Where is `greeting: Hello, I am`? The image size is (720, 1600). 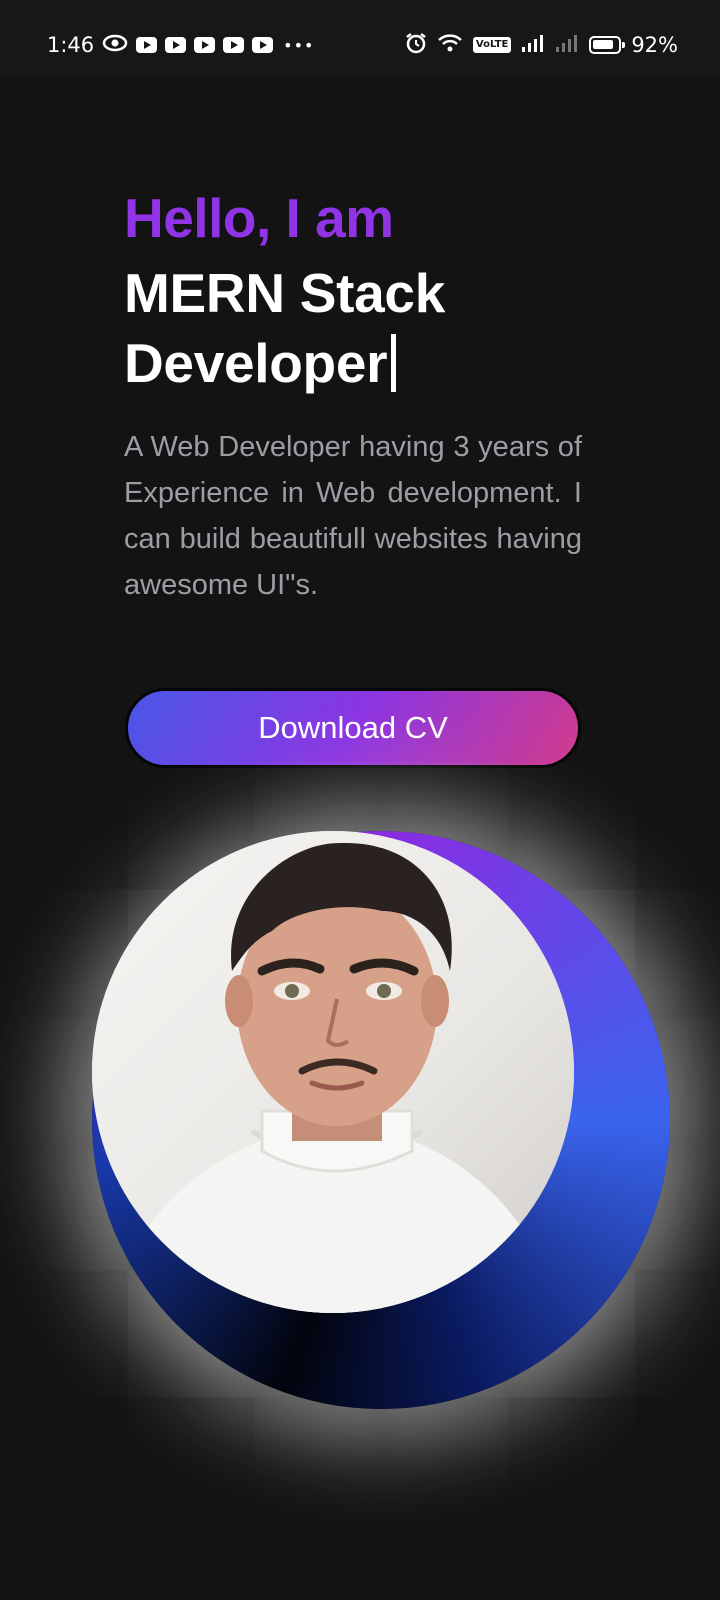
greeting: Hello, I am is located at coordinates (259, 218).